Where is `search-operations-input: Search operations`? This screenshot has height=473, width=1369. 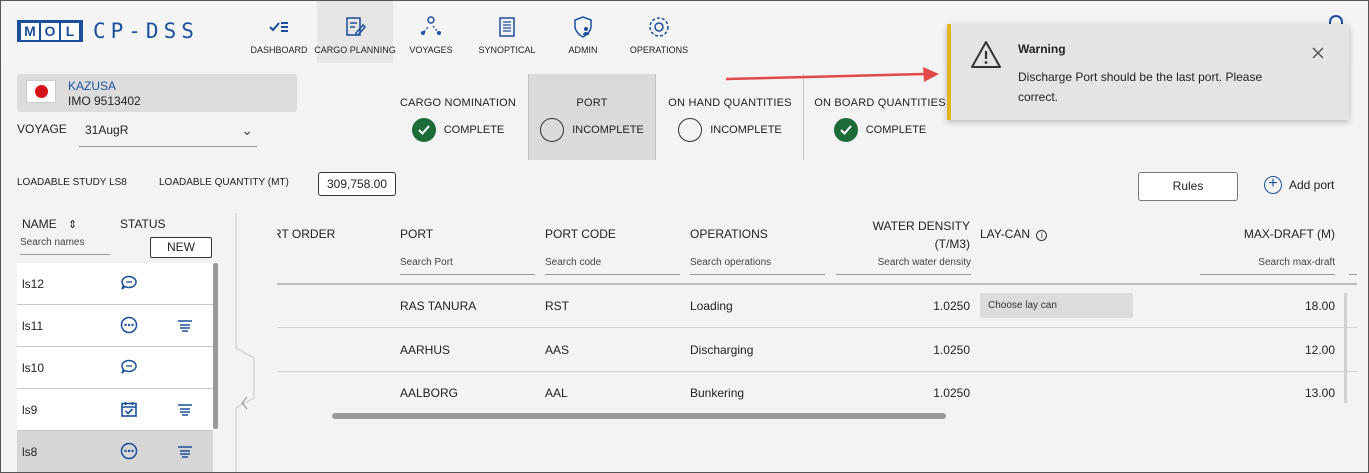
search-operations-input: Search operations is located at coordinates (757, 266).